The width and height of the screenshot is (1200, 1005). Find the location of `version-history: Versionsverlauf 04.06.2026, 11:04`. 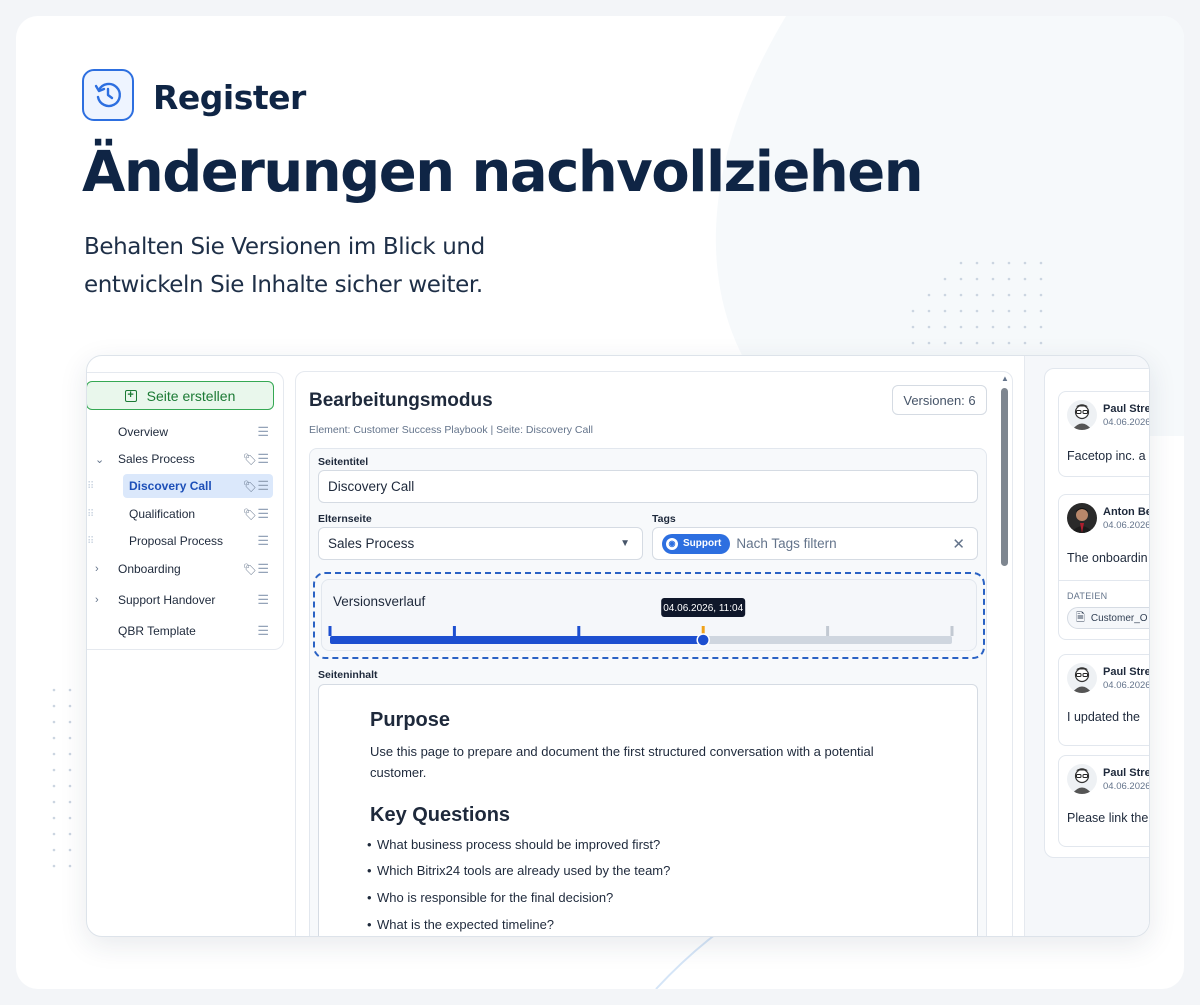

version-history: Versionsverlauf 04.06.2026, 11:04 is located at coordinates (649, 615).